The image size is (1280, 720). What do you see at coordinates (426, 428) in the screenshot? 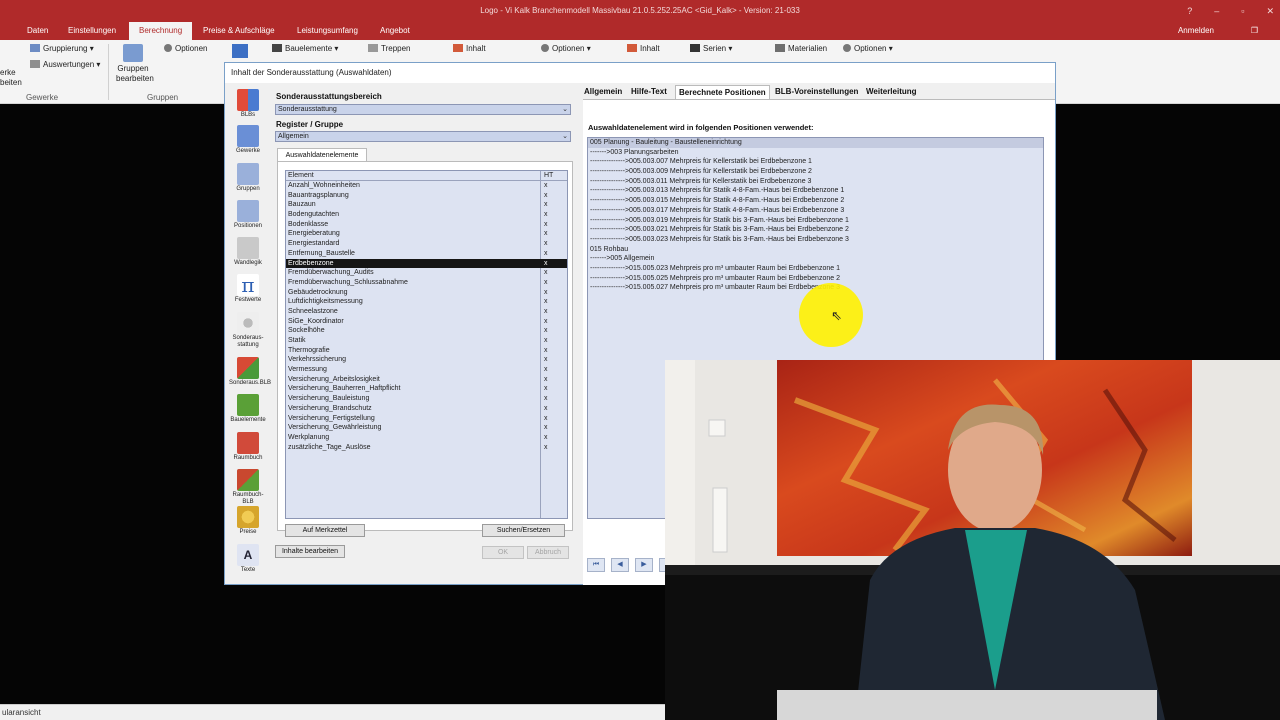
I see `list-item: Versicherung_Gewährleistung x` at bounding box center [426, 428].